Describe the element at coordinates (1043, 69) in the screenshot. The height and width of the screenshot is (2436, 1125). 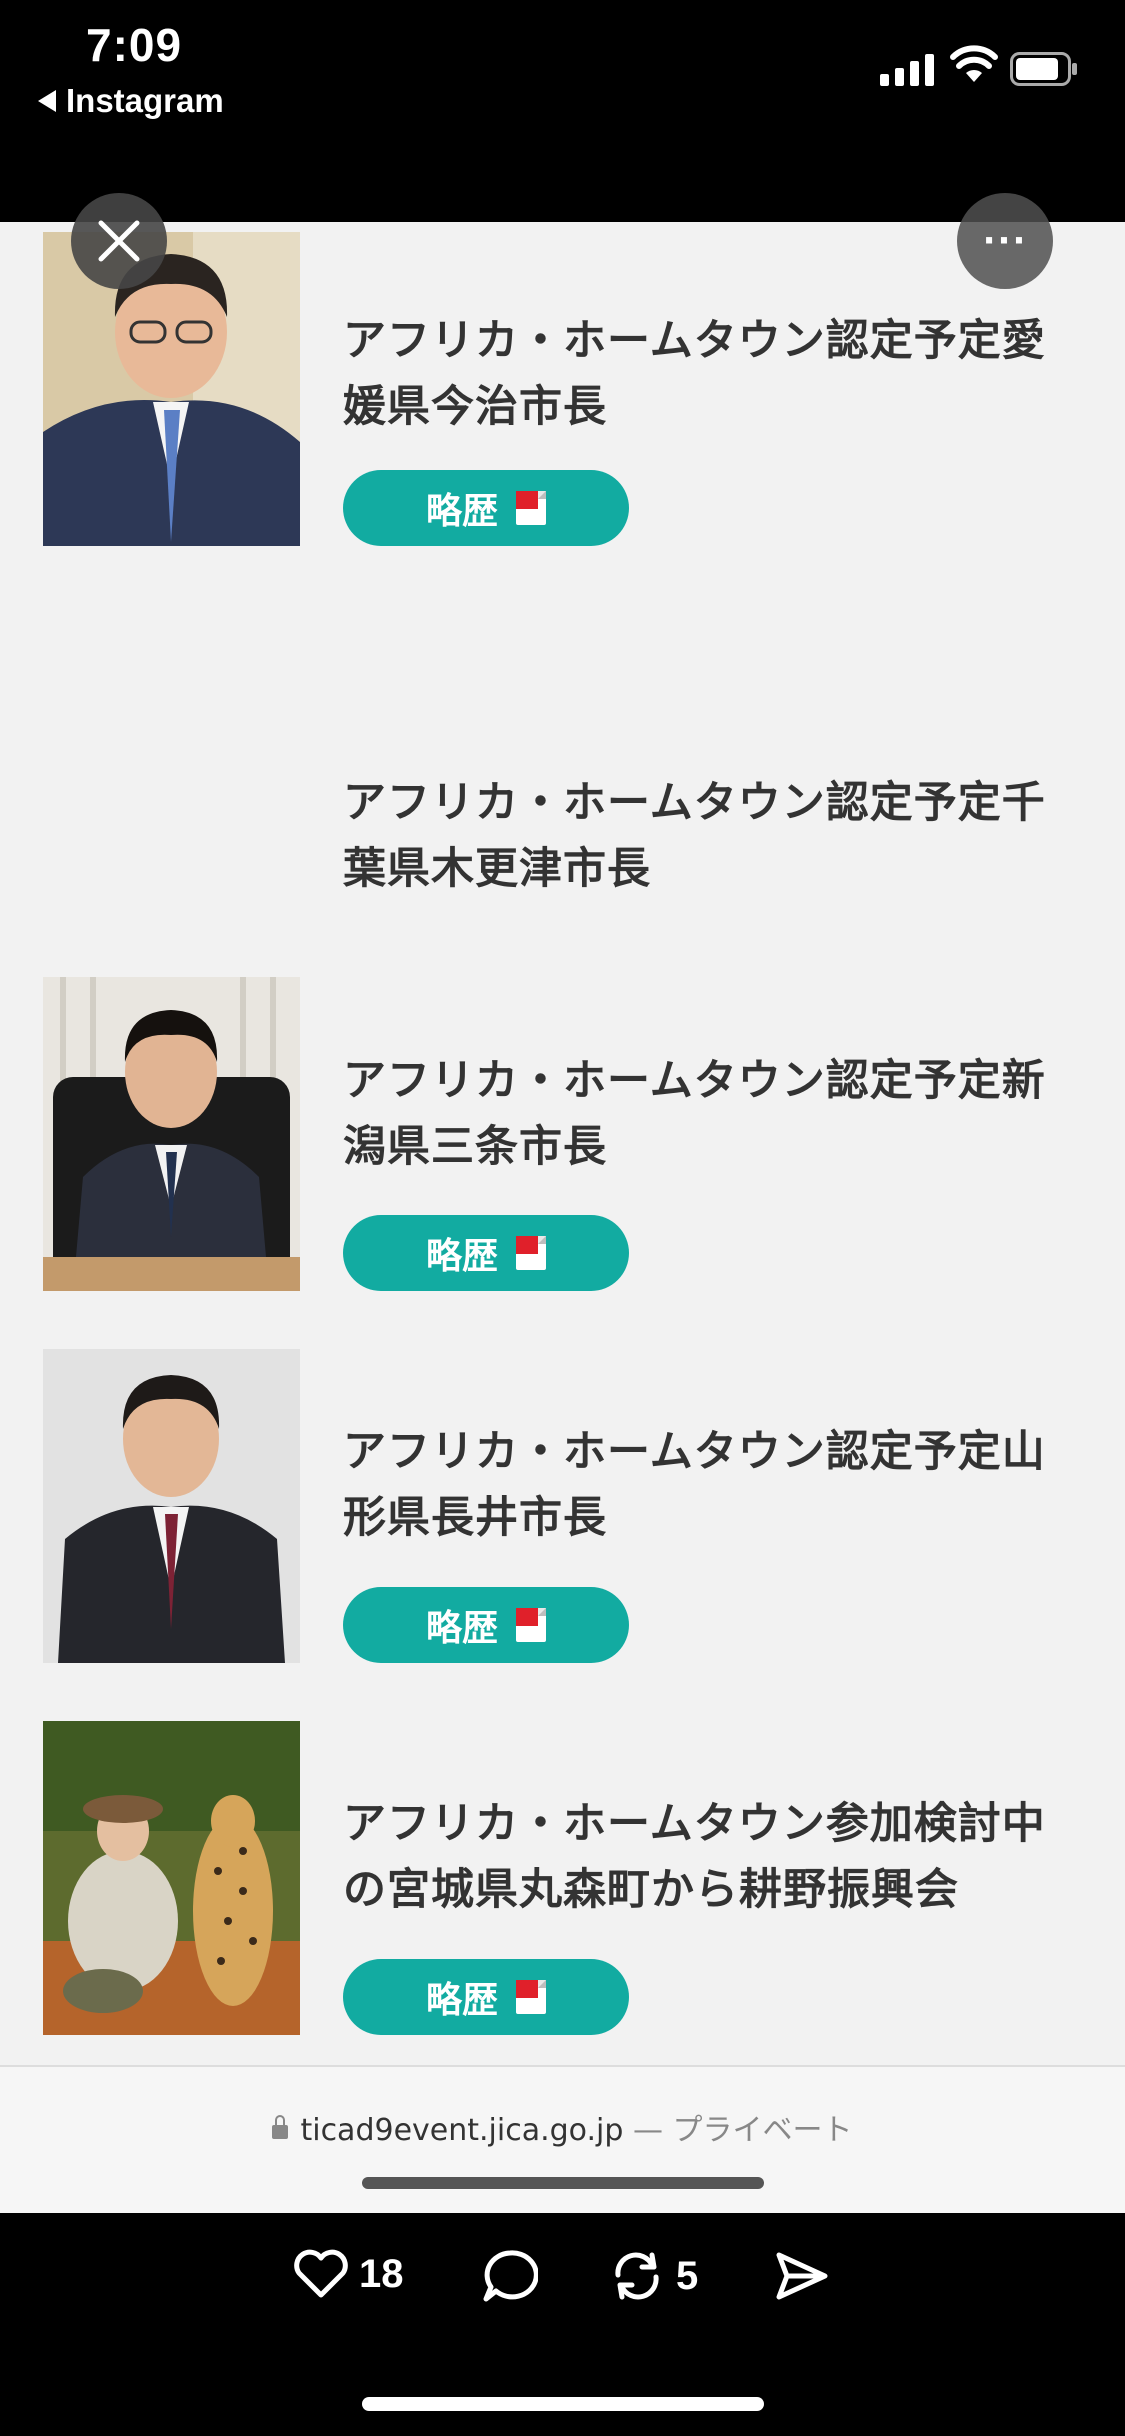
I see `battery-icon` at that location.